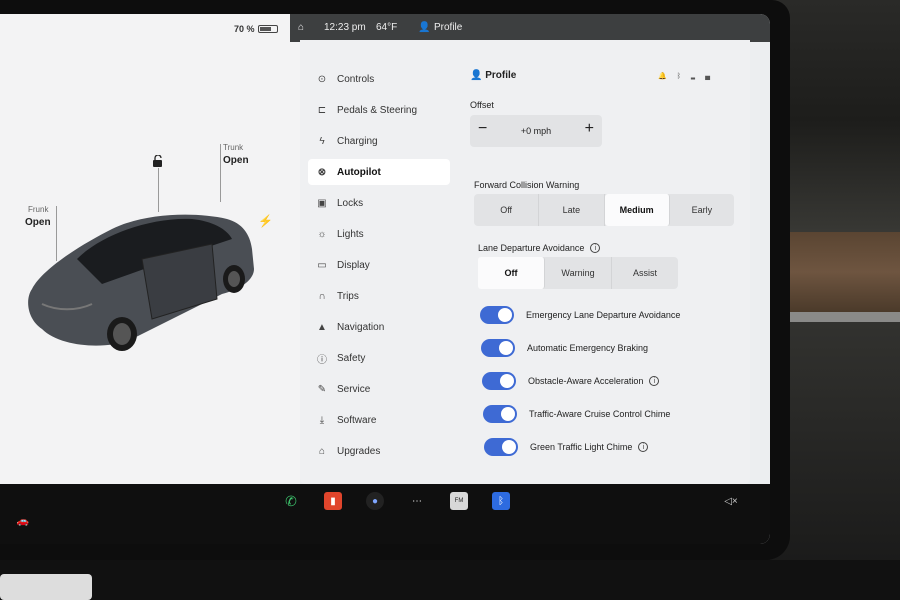  Describe the element at coordinates (322, 141) in the screenshot. I see `bolt-icon: ϟ` at that location.